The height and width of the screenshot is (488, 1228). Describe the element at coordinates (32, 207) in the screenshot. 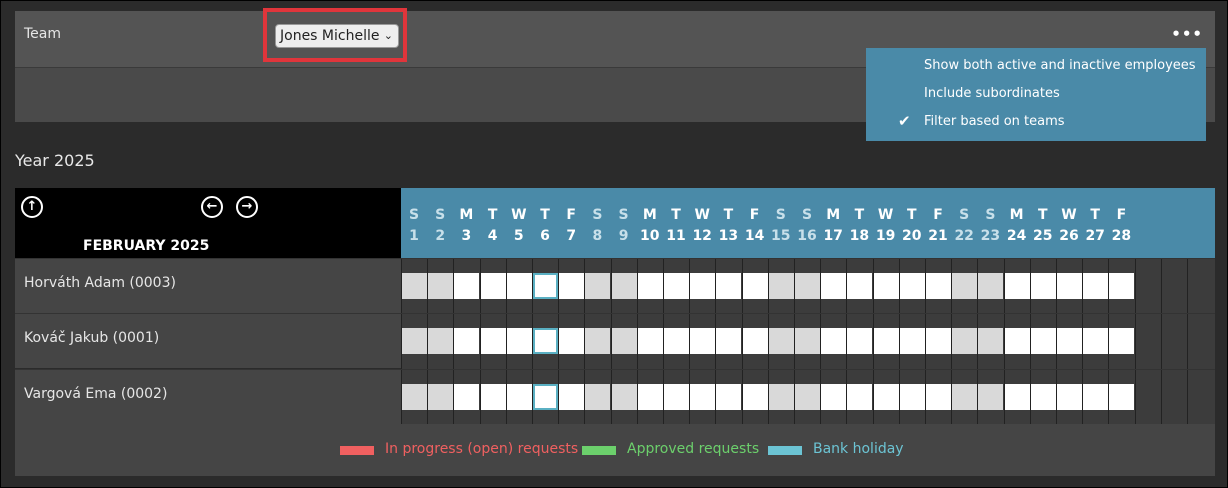

I see `arrow-up-icon: ↑` at that location.